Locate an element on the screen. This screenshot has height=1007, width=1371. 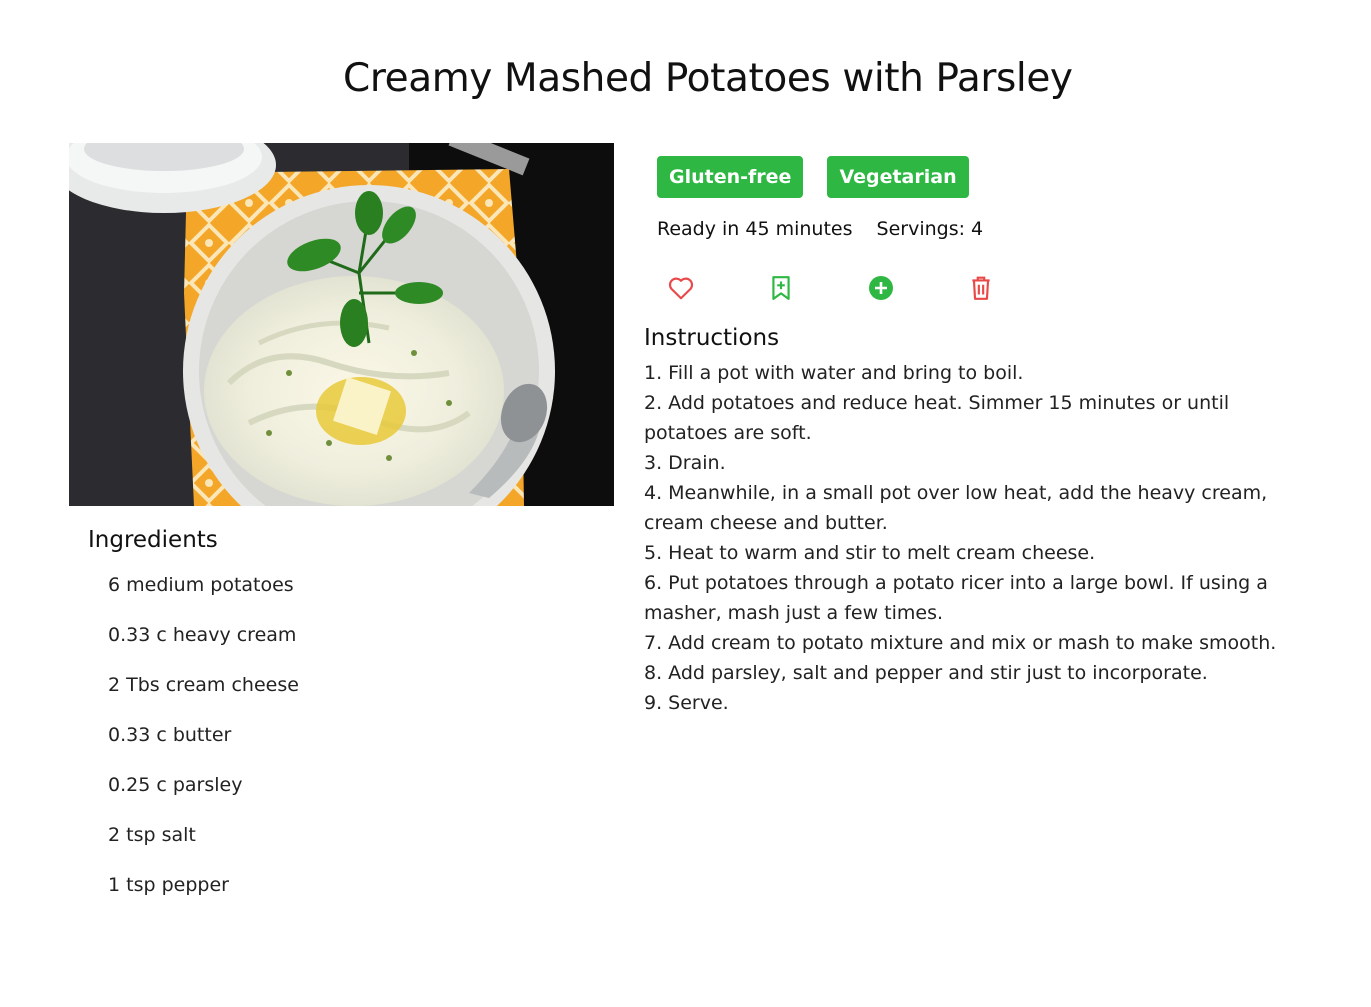
bookmark-button is located at coordinates (781, 288).